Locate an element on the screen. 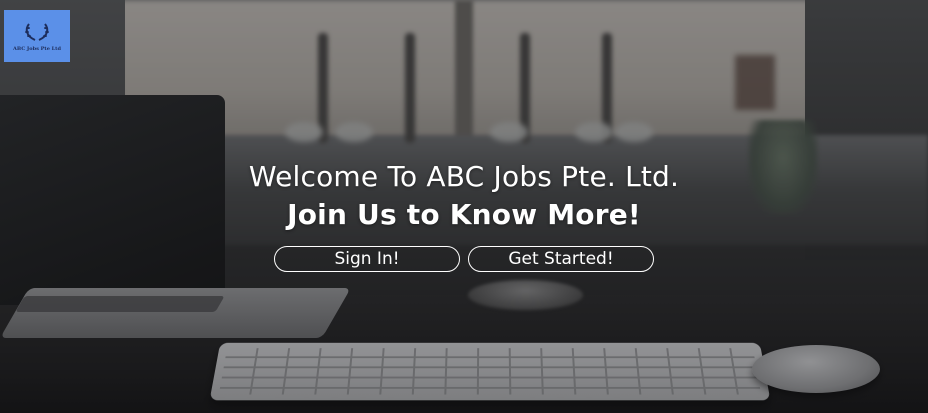 This screenshot has width=928, height=413. get-started-button: Get Started! is located at coordinates (561, 259).